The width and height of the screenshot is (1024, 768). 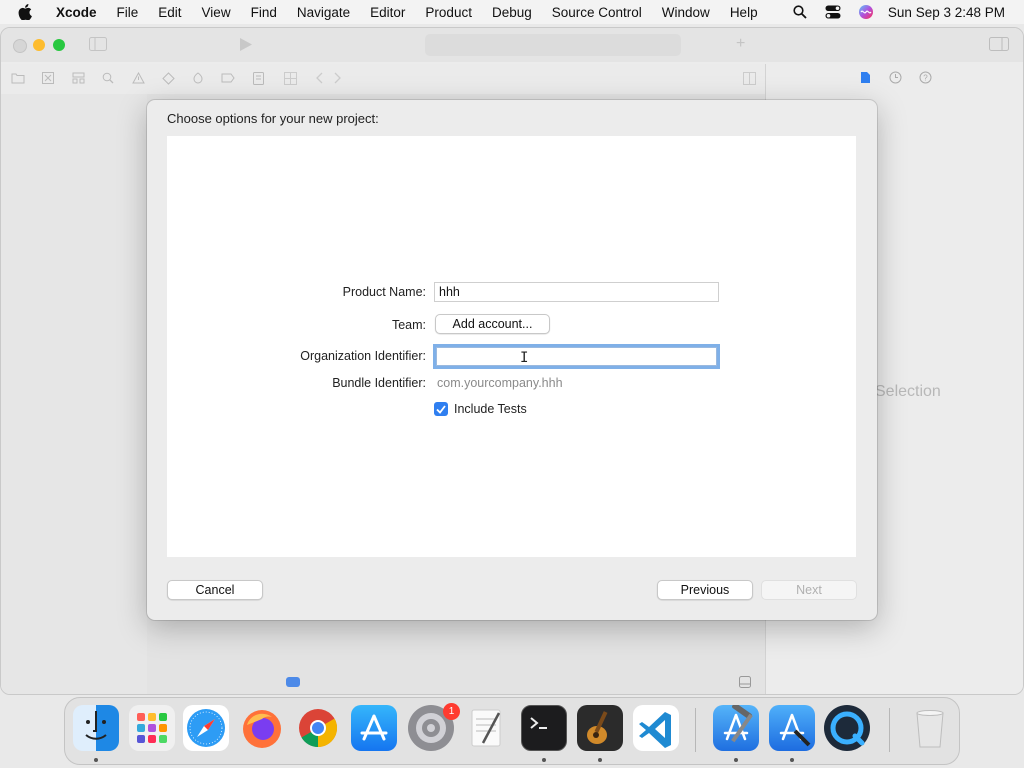 I want to click on navigator-pane, so click(x=74, y=394).